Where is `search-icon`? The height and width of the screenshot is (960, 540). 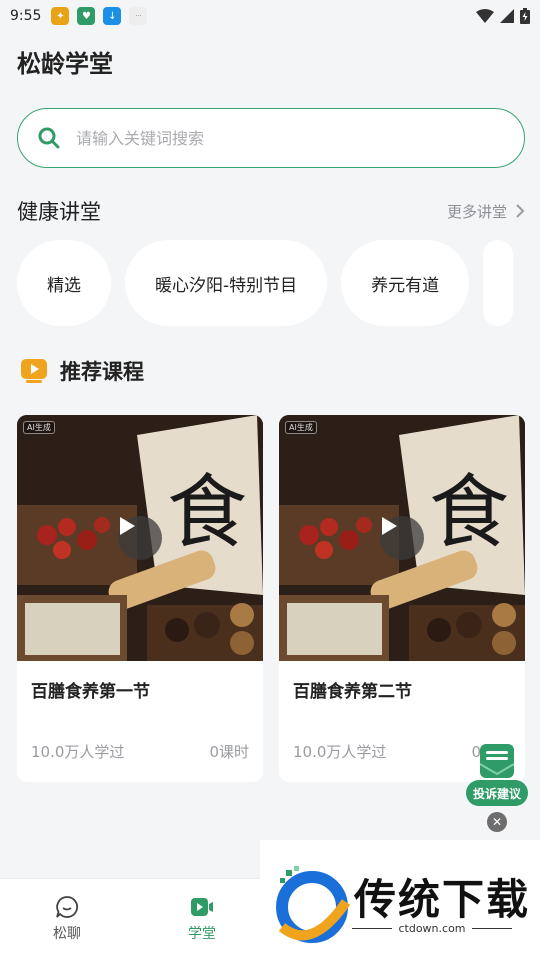 search-icon is located at coordinates (49, 138).